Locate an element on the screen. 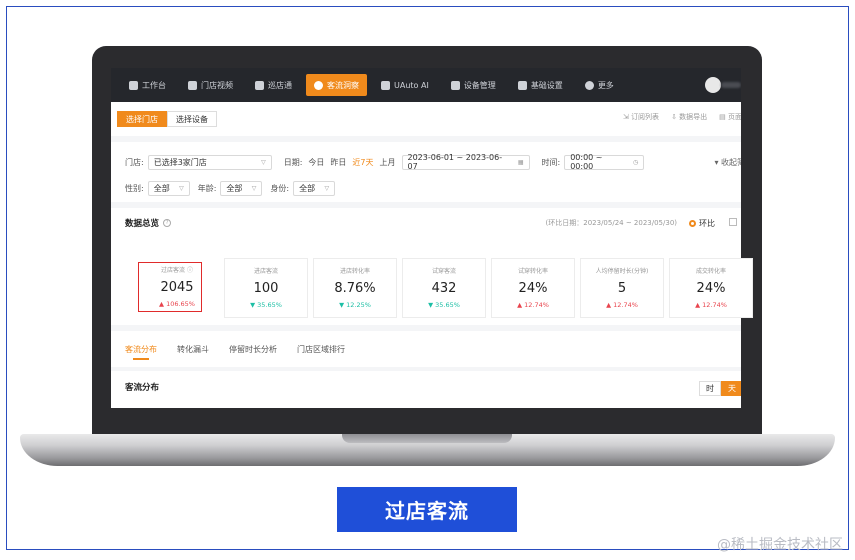 The height and width of the screenshot is (560, 855). identity-select: 全部 ▽ is located at coordinates (314, 188).